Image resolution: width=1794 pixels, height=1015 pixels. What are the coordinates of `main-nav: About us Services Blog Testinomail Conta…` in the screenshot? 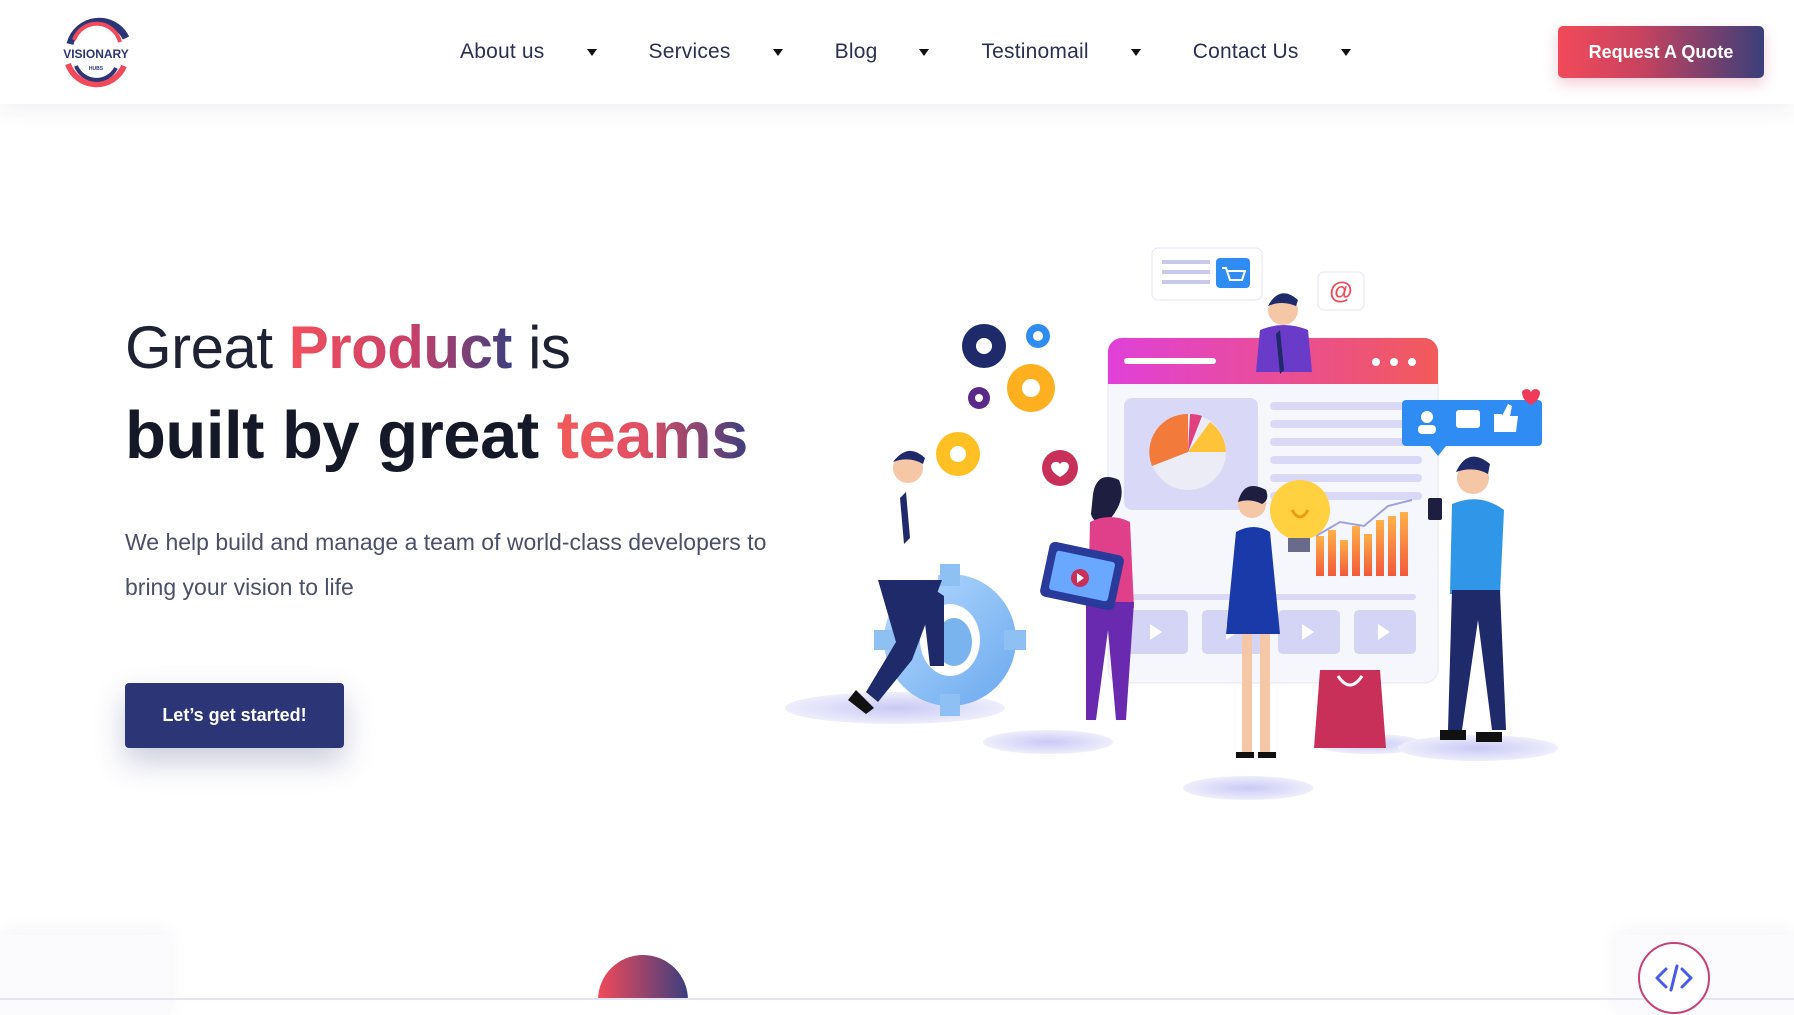 It's located at (931, 52).